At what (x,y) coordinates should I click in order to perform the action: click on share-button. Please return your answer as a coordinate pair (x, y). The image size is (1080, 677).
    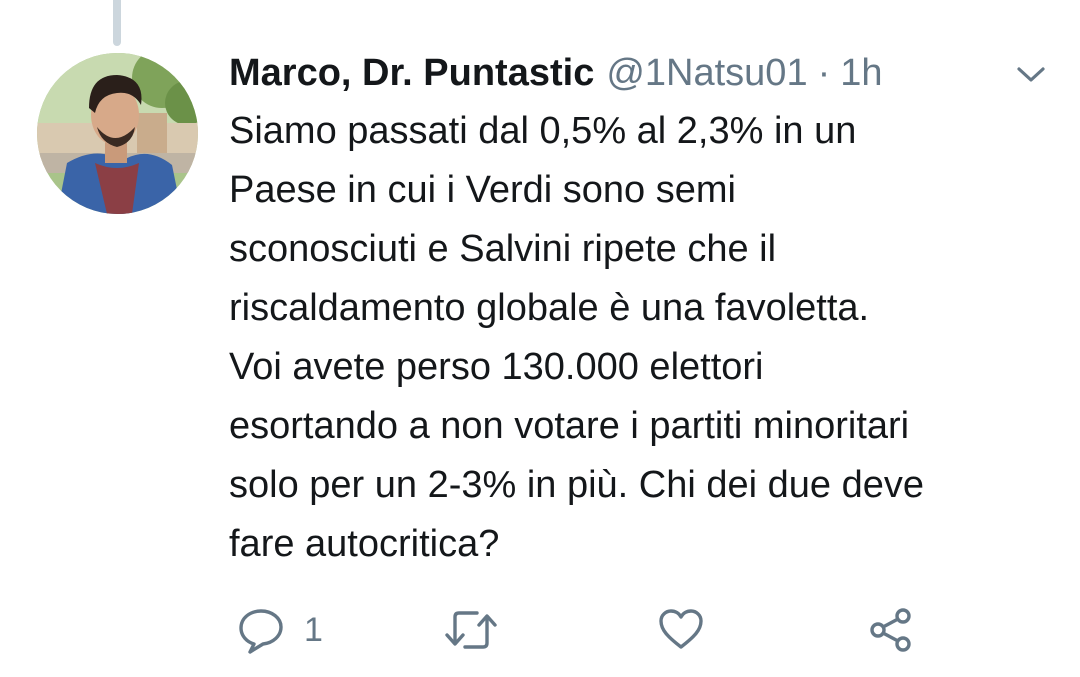
    Looking at the image, I should click on (891, 630).